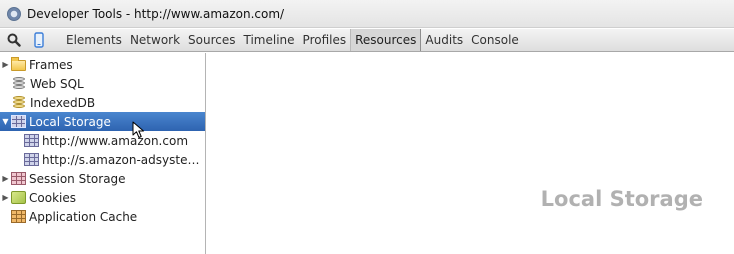 This screenshot has width=734, height=254. What do you see at coordinates (155, 40) in the screenshot?
I see `tab-network: Network` at bounding box center [155, 40].